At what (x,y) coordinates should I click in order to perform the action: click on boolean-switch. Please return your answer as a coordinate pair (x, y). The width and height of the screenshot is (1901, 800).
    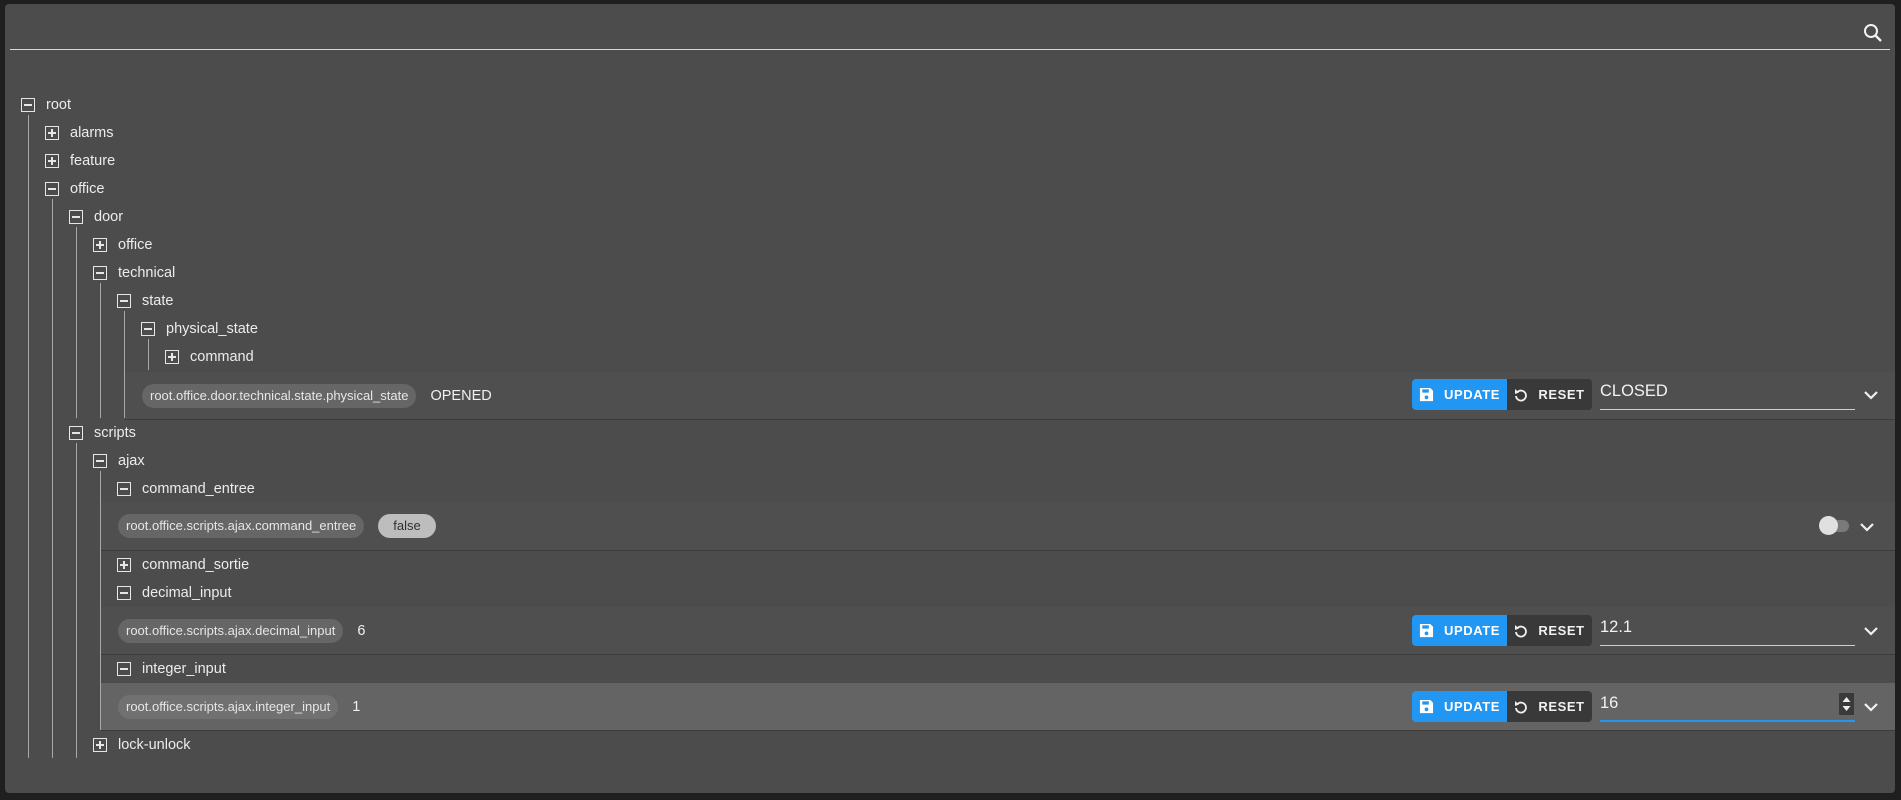
    Looking at the image, I should click on (1835, 526).